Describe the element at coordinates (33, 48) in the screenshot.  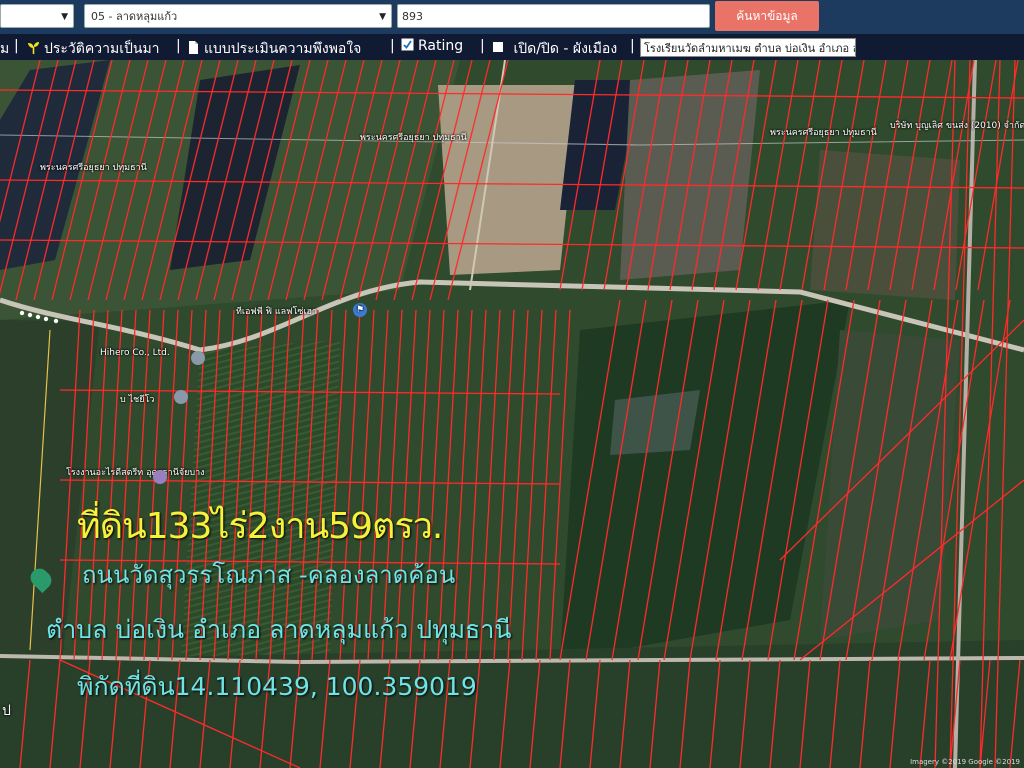
I see `sprout-icon` at that location.